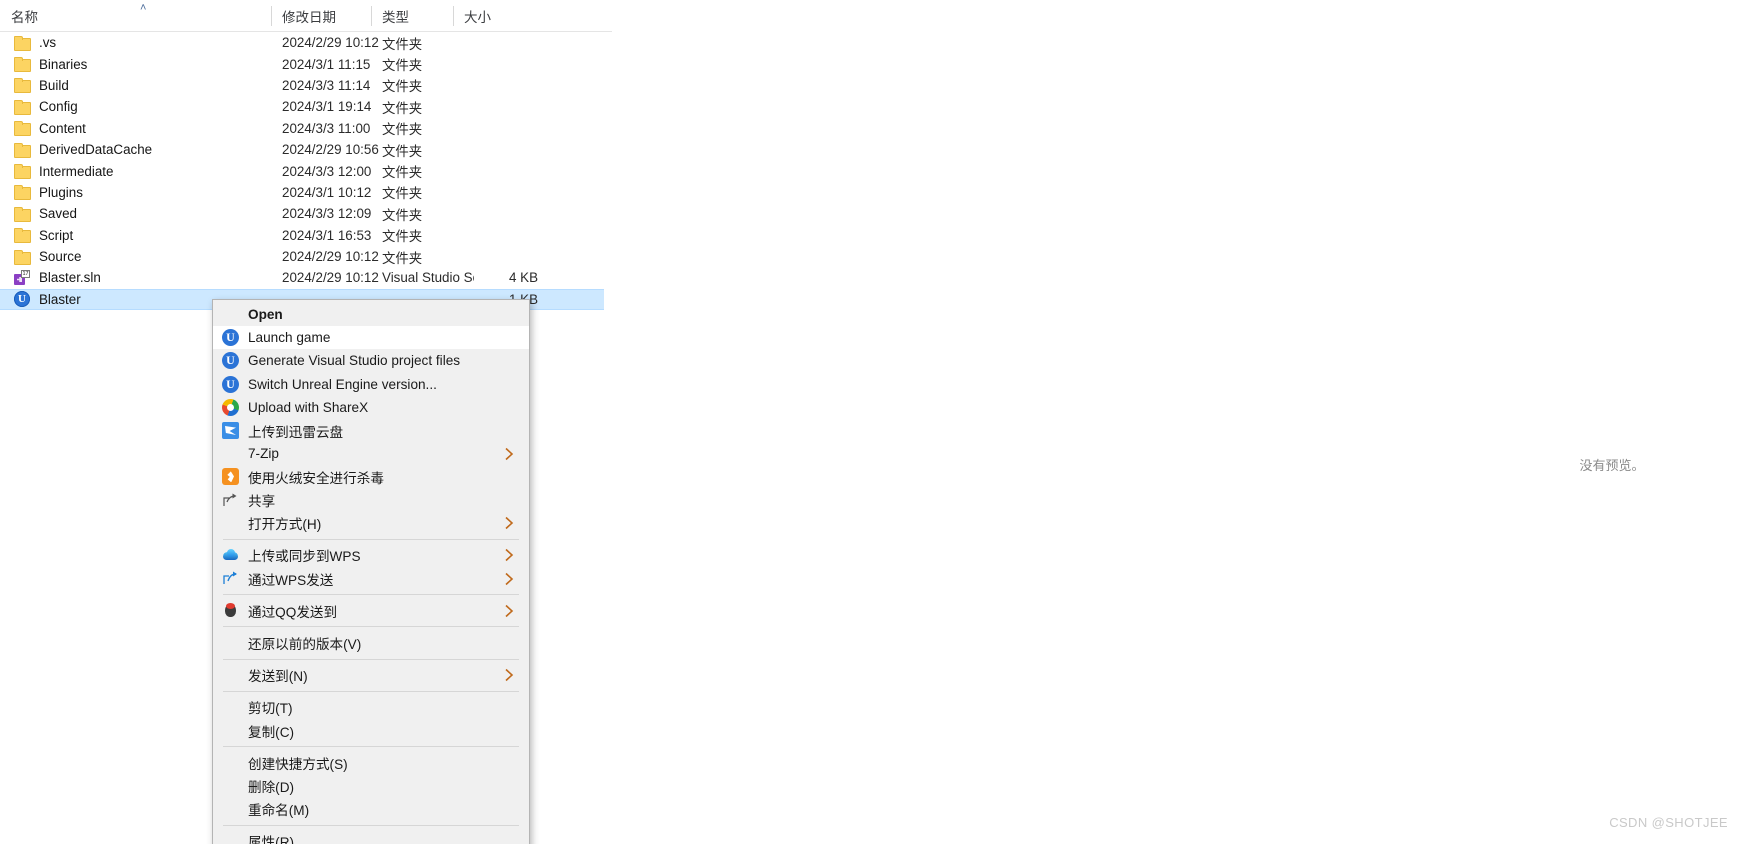 Image resolution: width=1746 pixels, height=844 pixels. I want to click on chevron-right-icon, so click(509, 555).